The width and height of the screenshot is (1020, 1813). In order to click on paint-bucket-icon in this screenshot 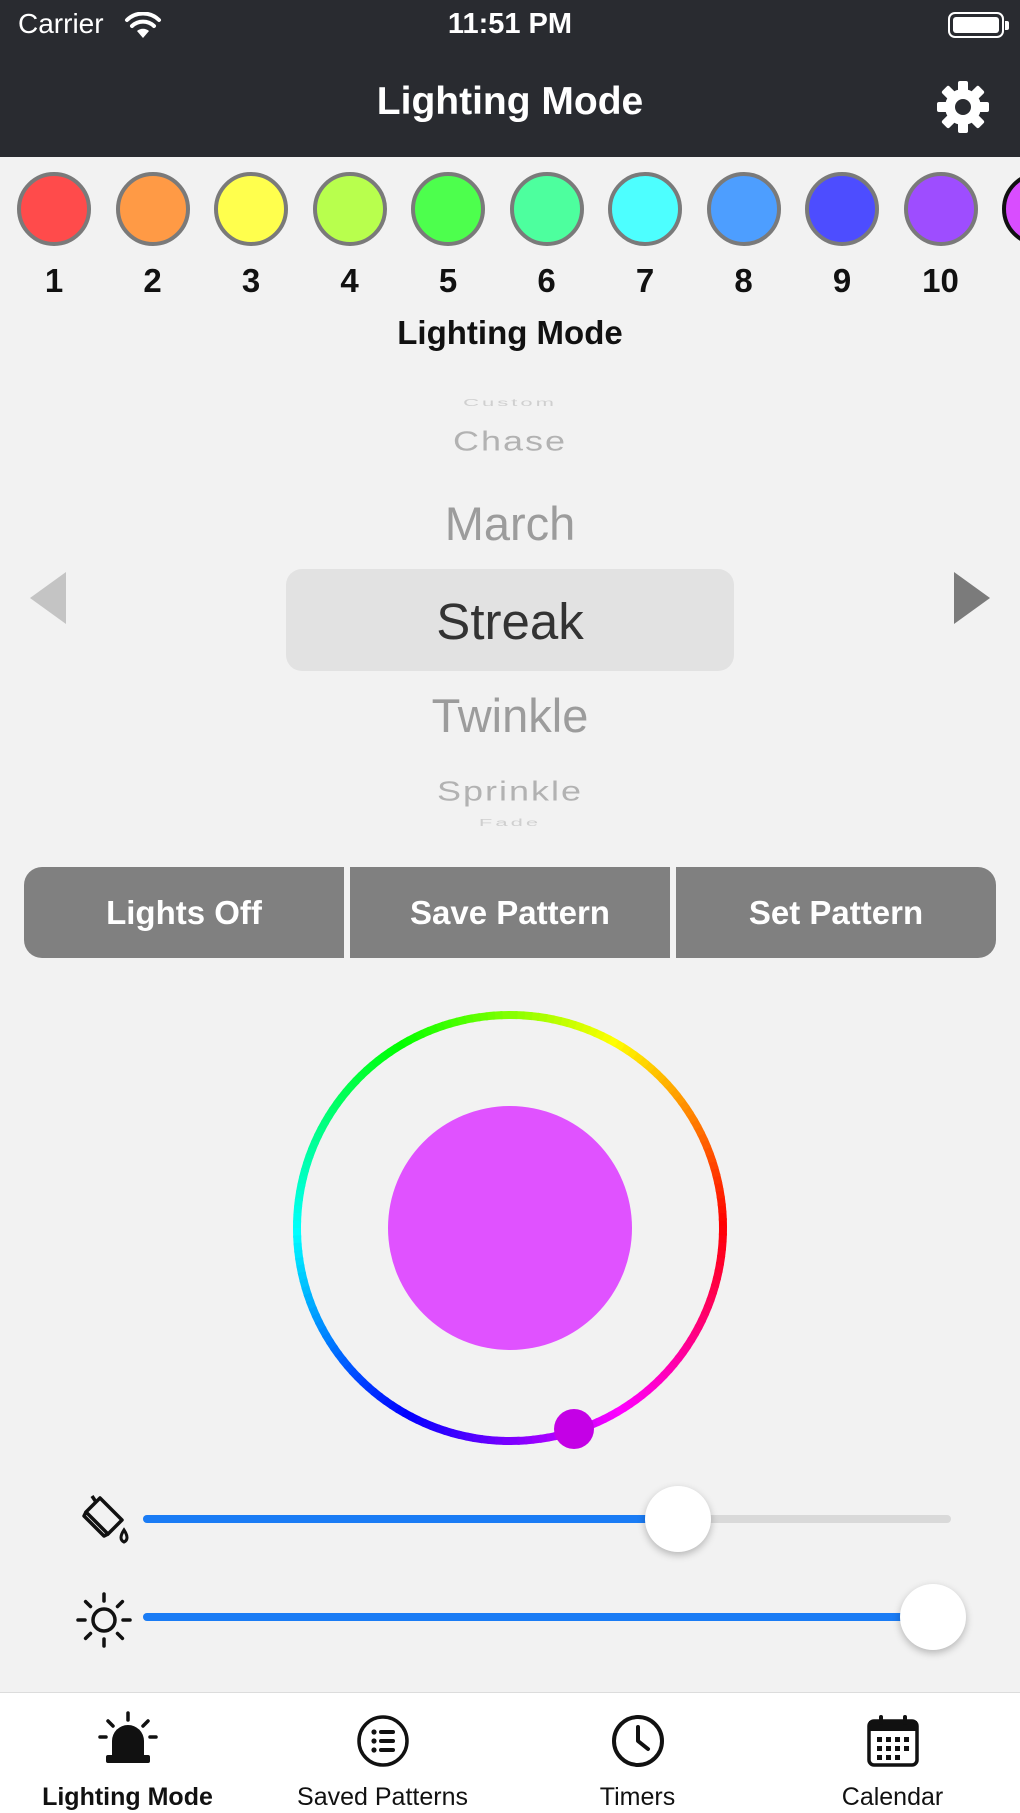, I will do `click(105, 1519)`.